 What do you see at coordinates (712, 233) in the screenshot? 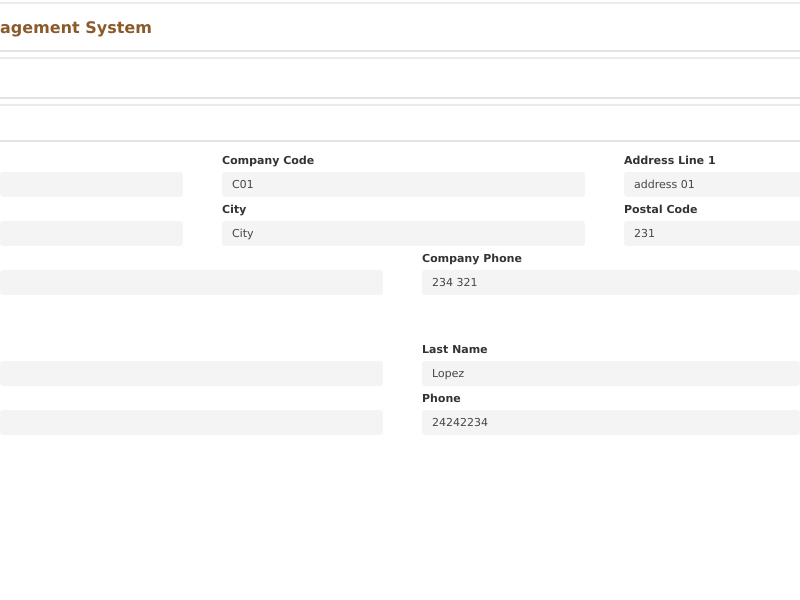
I see `input-field: 231` at bounding box center [712, 233].